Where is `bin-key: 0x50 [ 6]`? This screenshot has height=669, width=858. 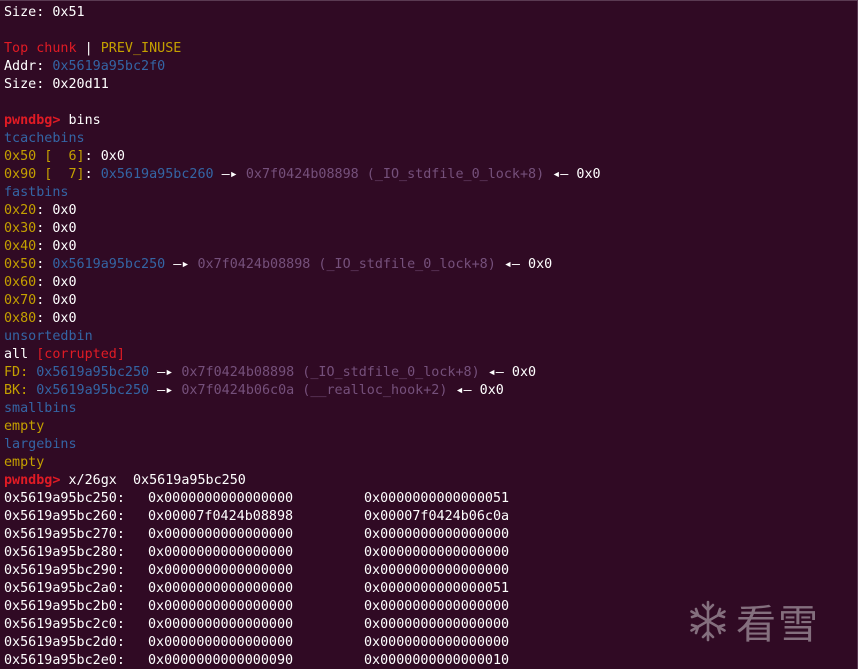 bin-key: 0x50 [ 6] is located at coordinates (44, 156).